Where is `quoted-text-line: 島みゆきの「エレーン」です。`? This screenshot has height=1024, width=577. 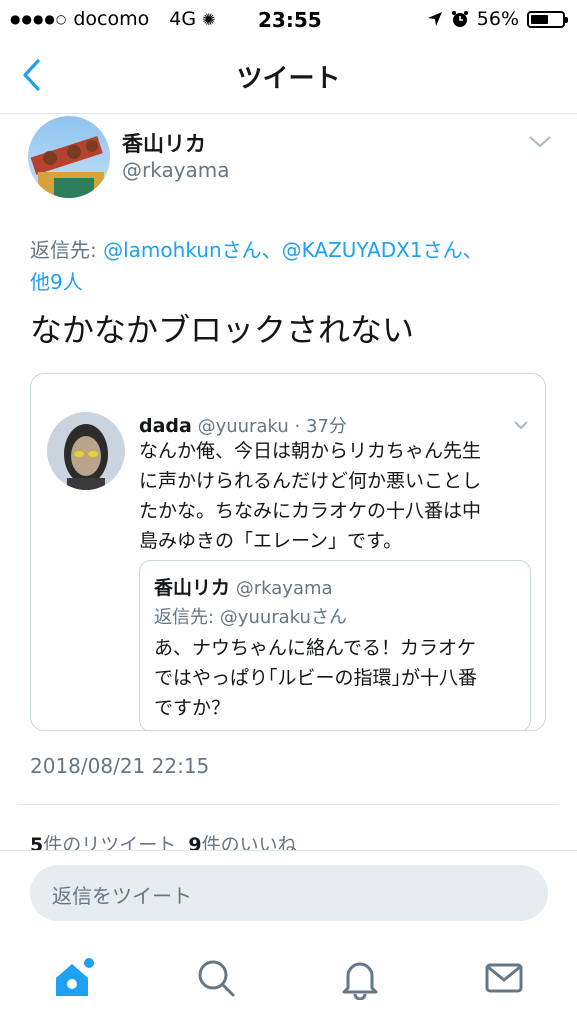 quoted-text-line: 島みゆきの「エレーン」です。 is located at coordinates (271, 541).